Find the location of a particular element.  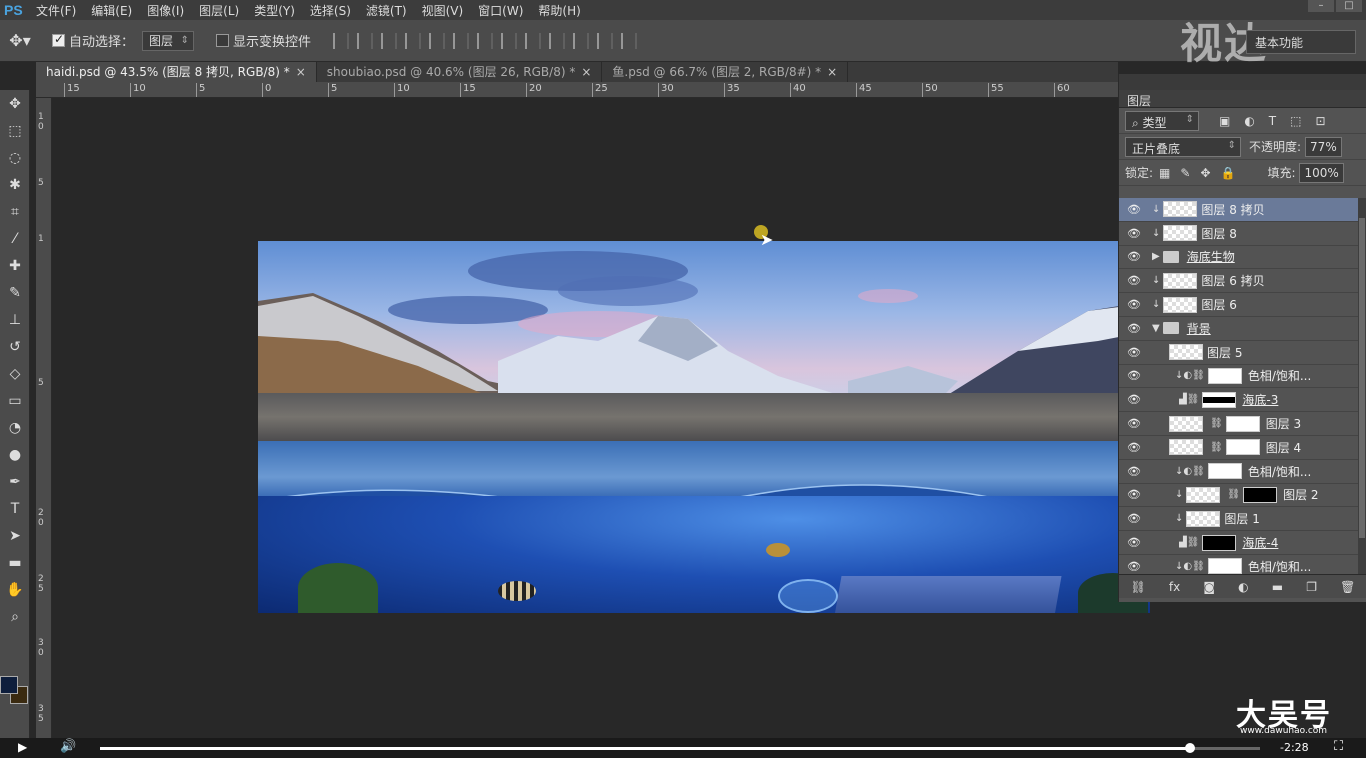

align-top-icon is located at coordinates (341, 40).